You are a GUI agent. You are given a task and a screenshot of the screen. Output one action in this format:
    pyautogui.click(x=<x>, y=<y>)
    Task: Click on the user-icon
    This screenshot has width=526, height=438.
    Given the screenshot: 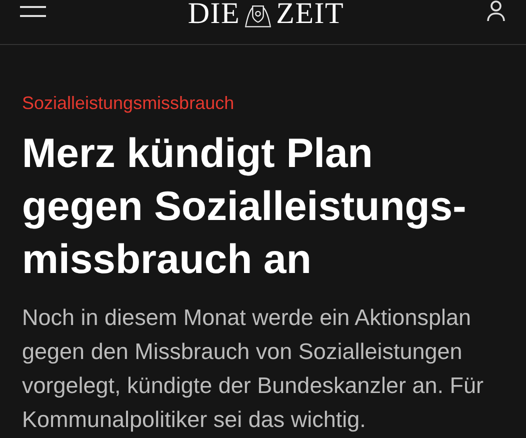 What is the action you would take?
    pyautogui.click(x=496, y=11)
    